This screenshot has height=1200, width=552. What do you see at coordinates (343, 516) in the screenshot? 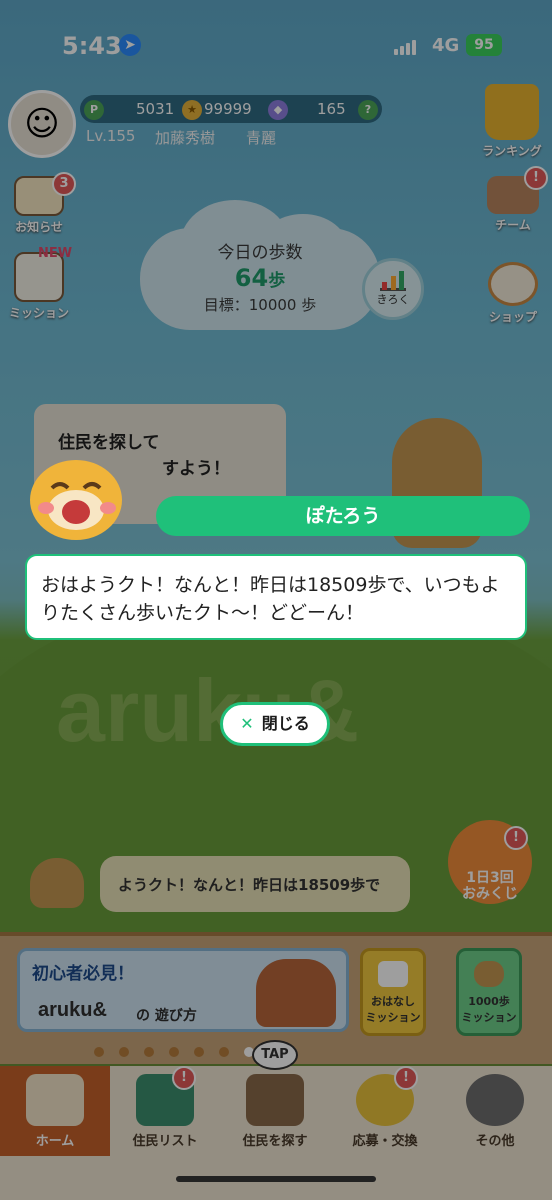
I see `dialog-speaker: ぽたろう` at bounding box center [343, 516].